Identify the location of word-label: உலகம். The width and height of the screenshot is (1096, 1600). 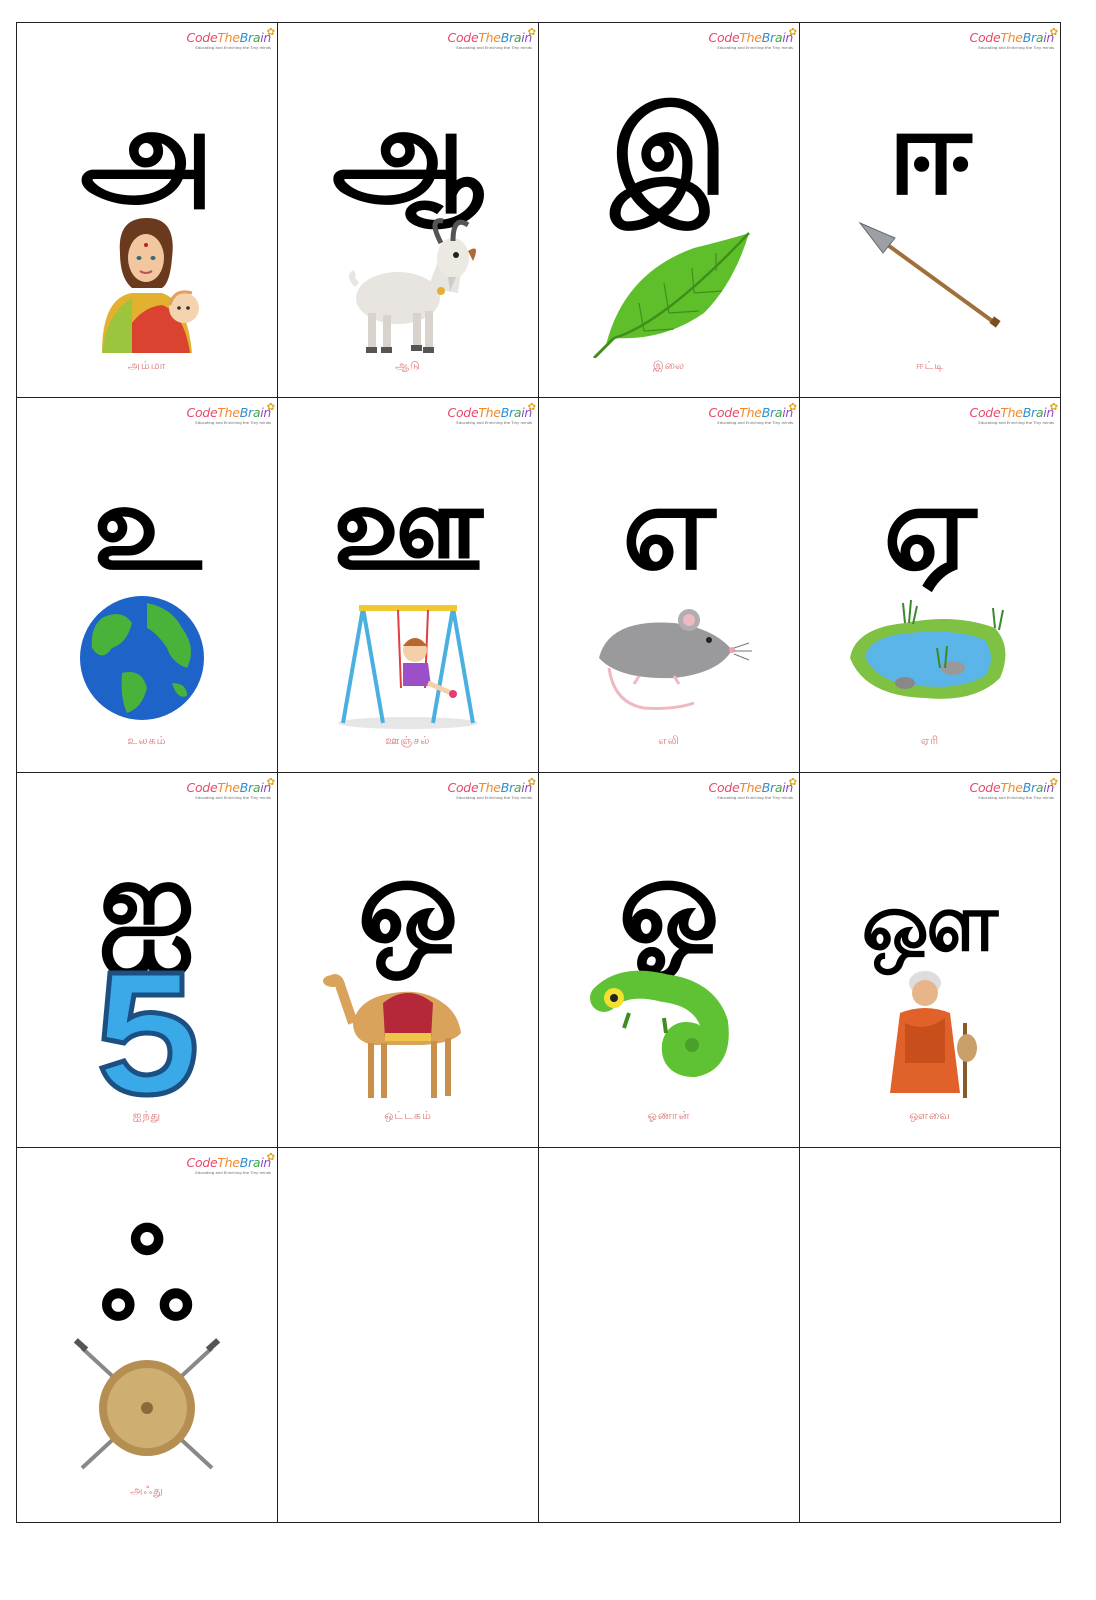
(147, 740).